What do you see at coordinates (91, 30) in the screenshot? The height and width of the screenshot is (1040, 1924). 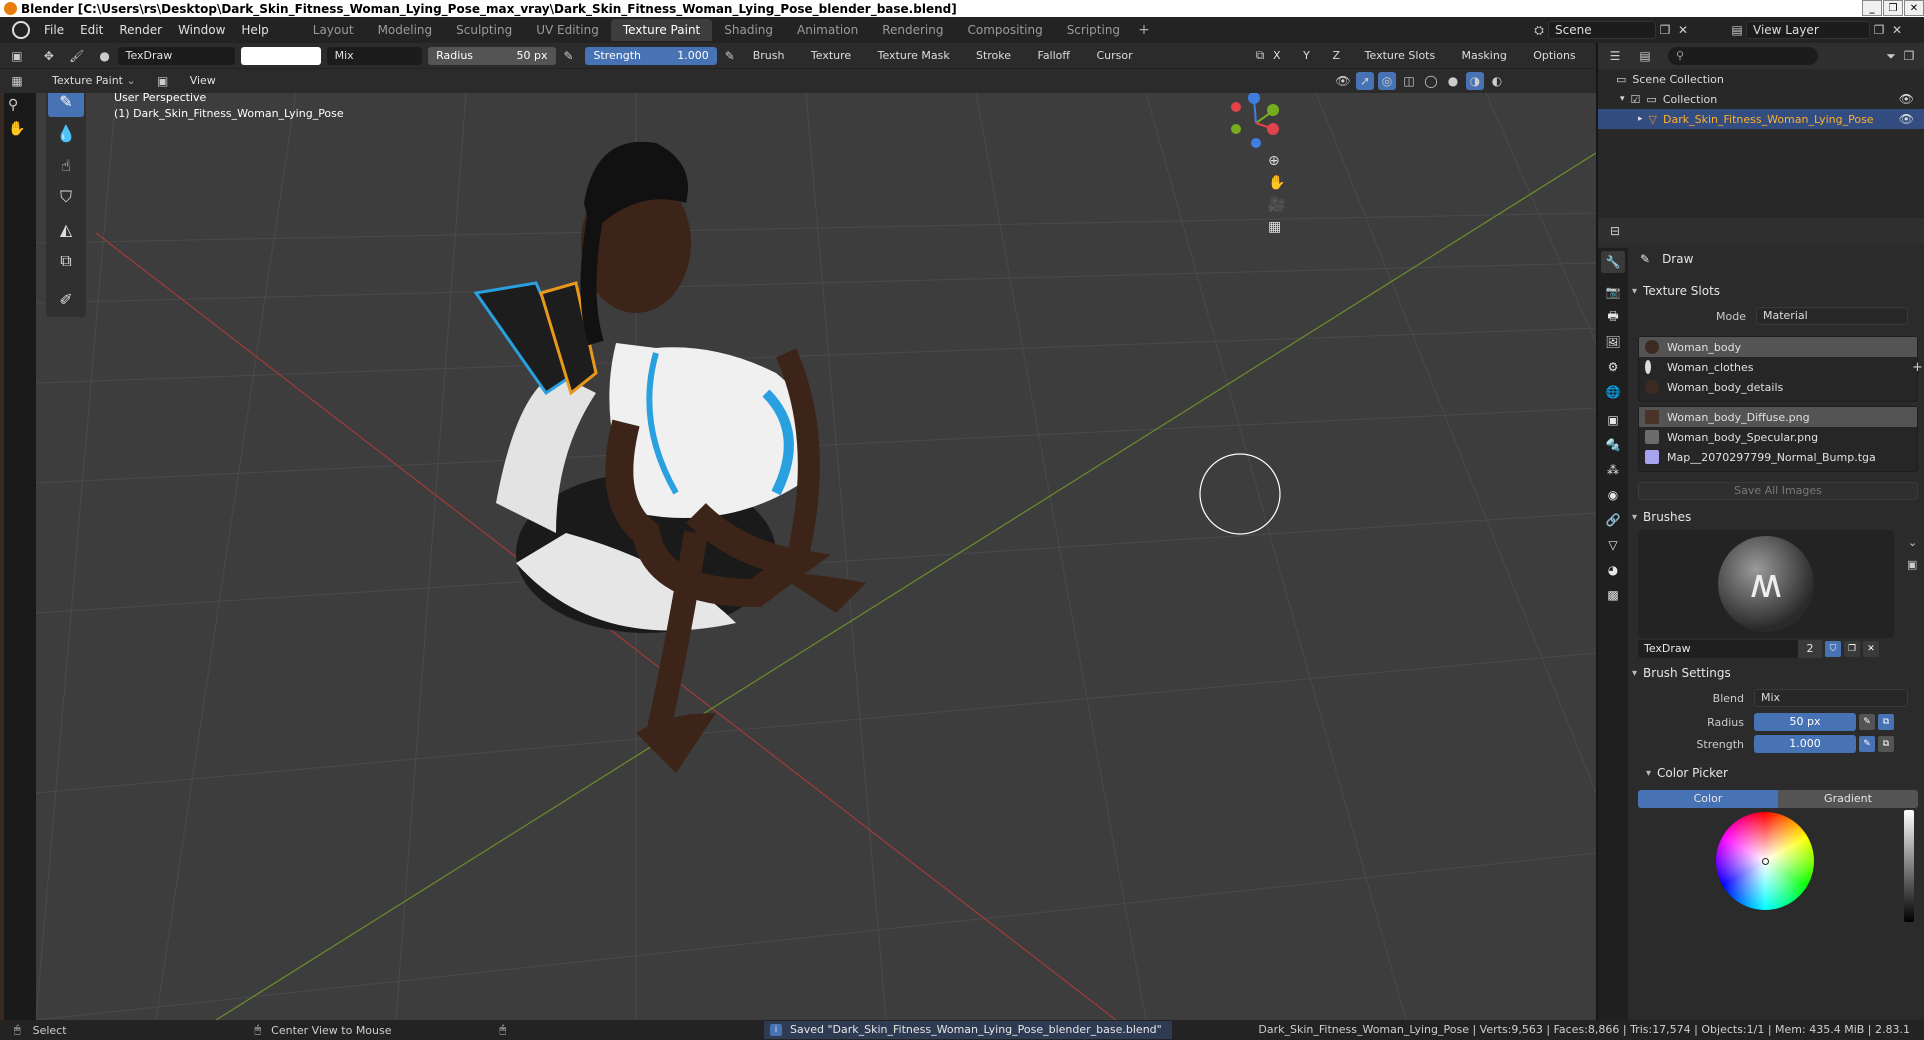 I see `menu-edit: Edit` at bounding box center [91, 30].